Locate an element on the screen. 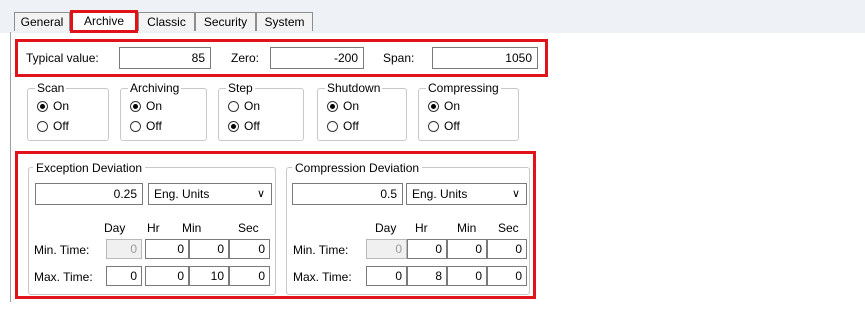 Image resolution: width=865 pixels, height=310 pixels. compression-min-time-label: Min. Time: is located at coordinates (321, 250).